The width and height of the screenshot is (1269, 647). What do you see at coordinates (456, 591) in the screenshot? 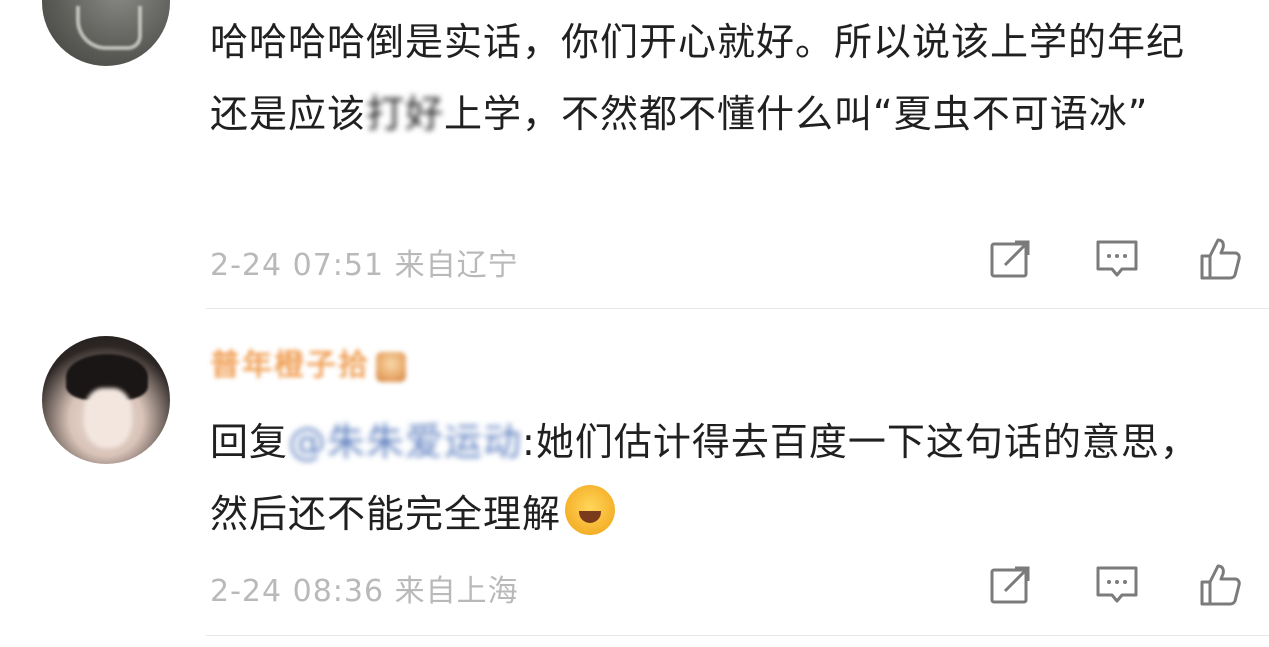
I see `comment-location: 来自上海` at bounding box center [456, 591].